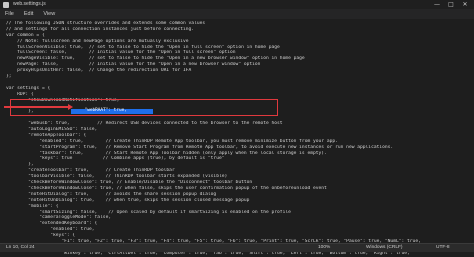  Describe the element at coordinates (20, 247) in the screenshot. I see `cursor-position: Ln 10, Col 24` at that location.